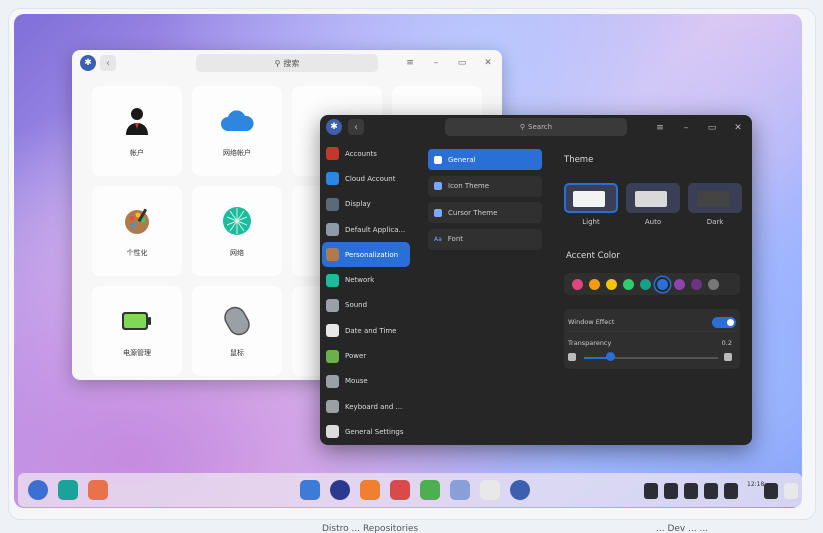  I want to click on sidebar-item: General Settings, so click(366, 431).